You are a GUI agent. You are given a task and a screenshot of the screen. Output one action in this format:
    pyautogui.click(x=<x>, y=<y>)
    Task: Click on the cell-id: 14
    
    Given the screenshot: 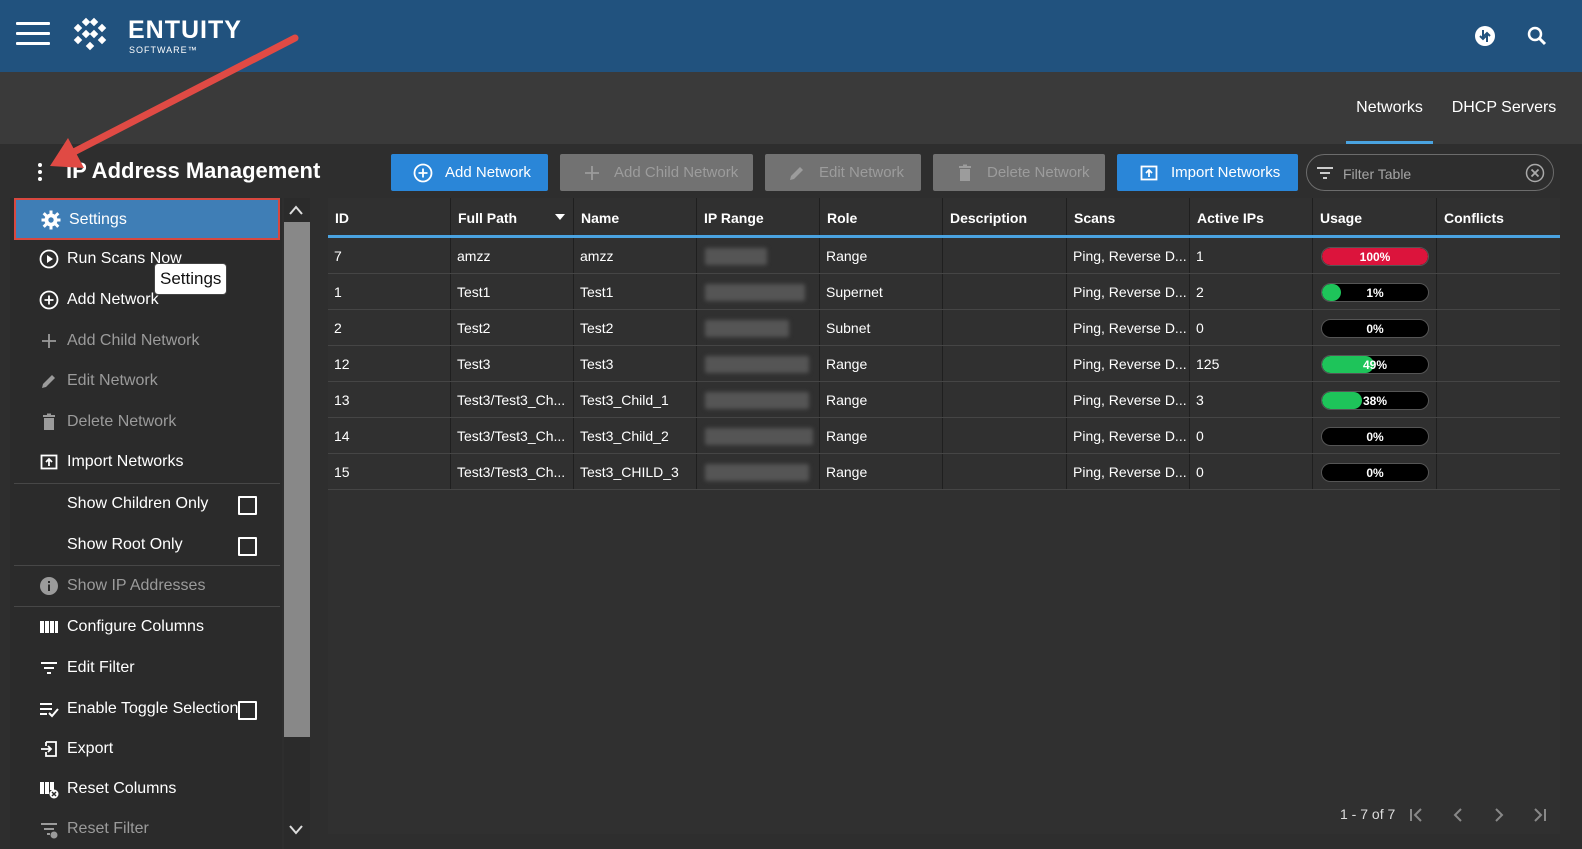 What is the action you would take?
    pyautogui.click(x=389, y=435)
    